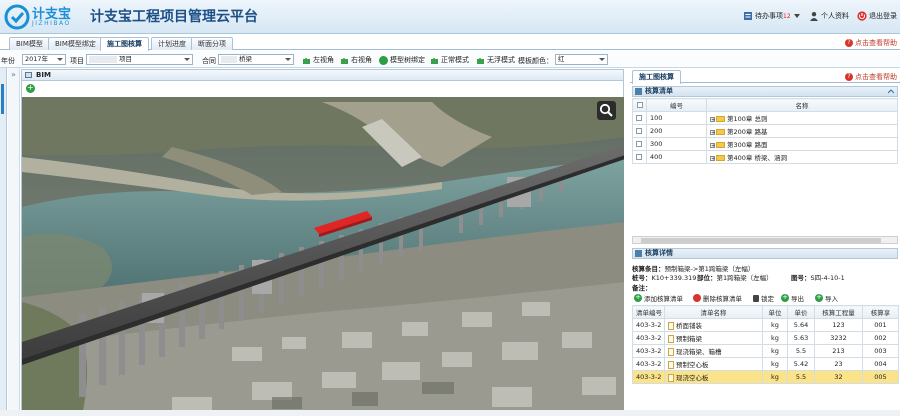  What do you see at coordinates (318, 60) in the screenshot?
I see `left-view-button: 左视角` at bounding box center [318, 60].